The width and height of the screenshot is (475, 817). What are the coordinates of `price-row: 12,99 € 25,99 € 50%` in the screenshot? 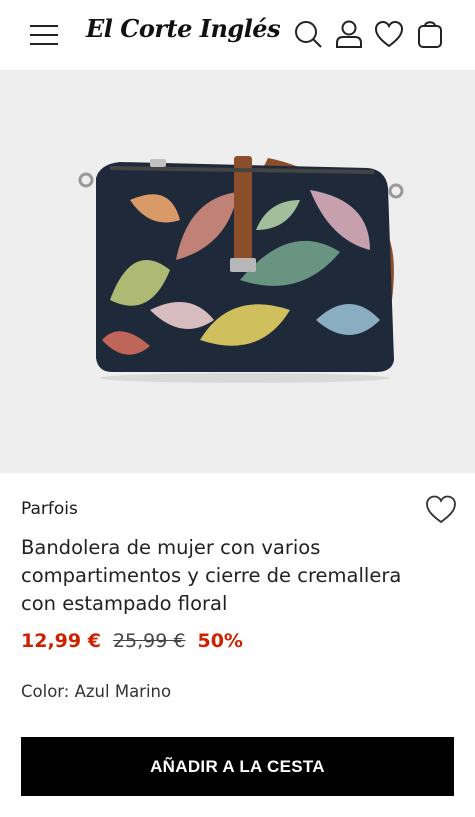 It's located at (138, 641).